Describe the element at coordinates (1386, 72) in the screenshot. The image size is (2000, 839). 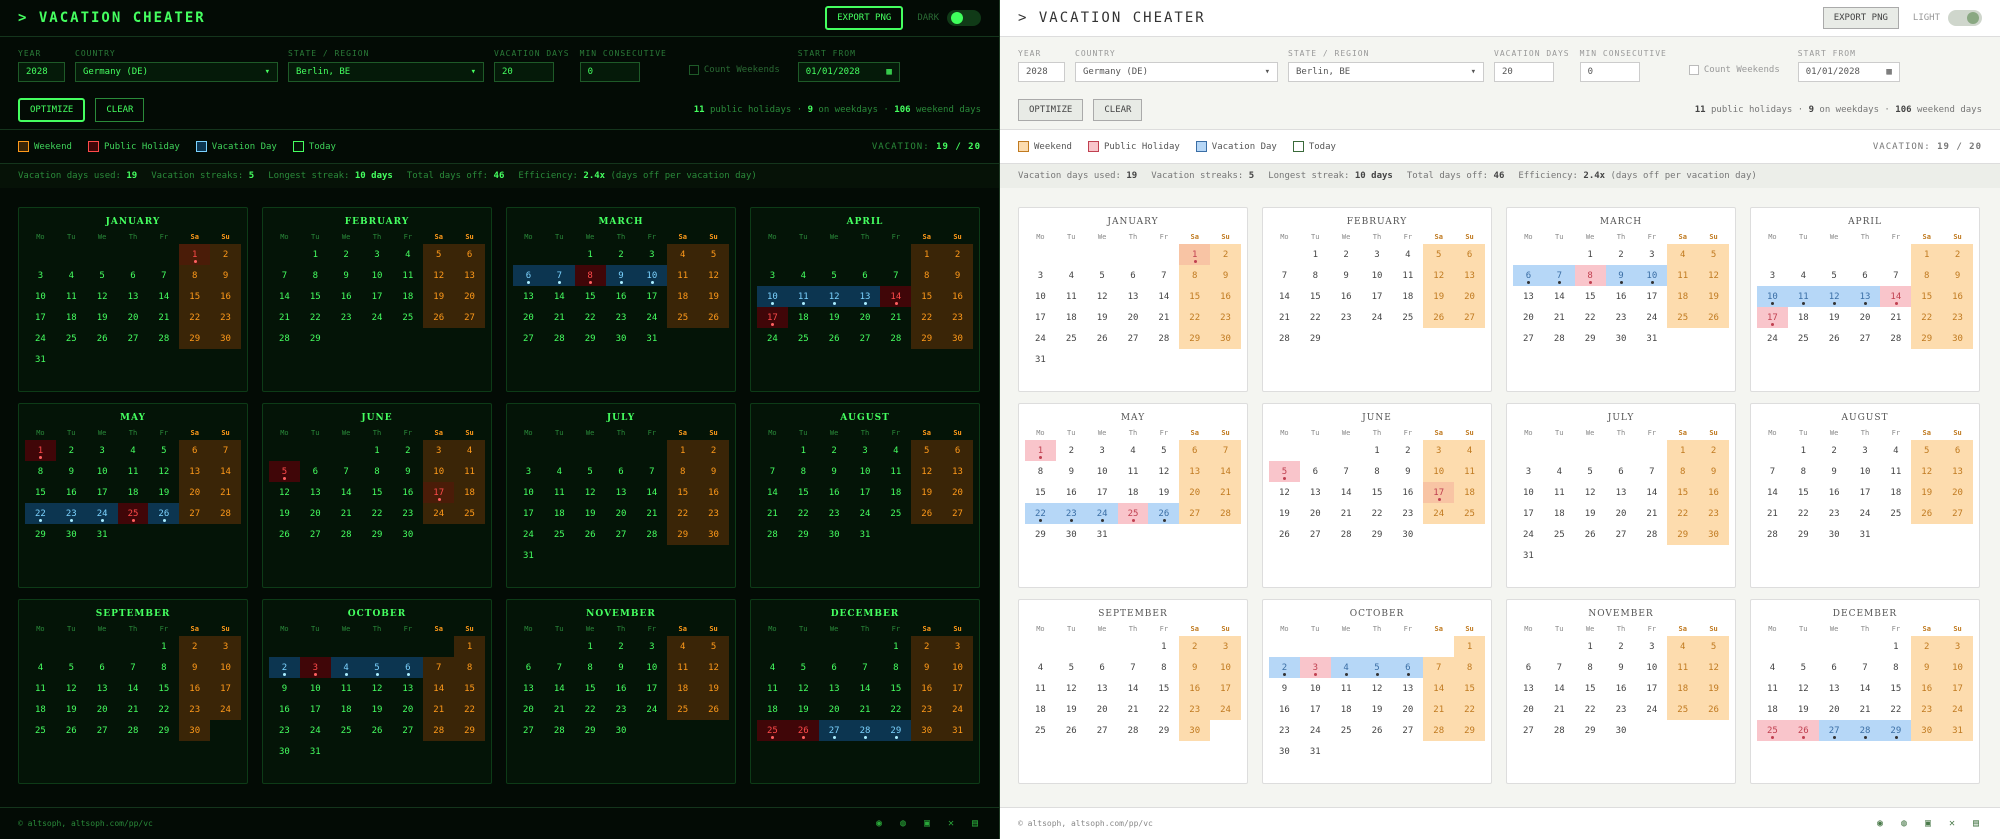
I see `state-select: Berlin, BE ▾` at that location.